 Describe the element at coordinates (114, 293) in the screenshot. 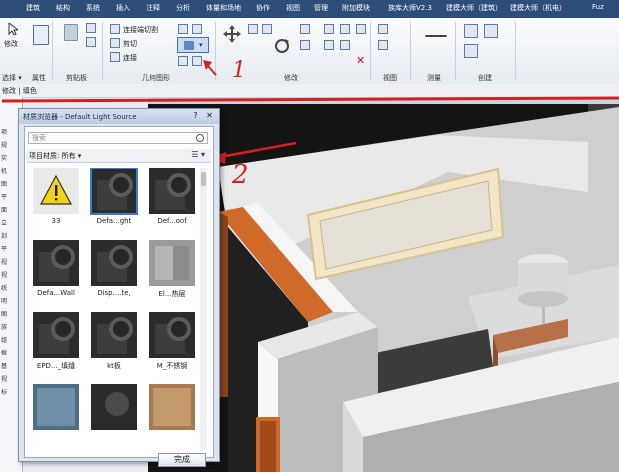

I see `material-name: Disp....te,` at that location.